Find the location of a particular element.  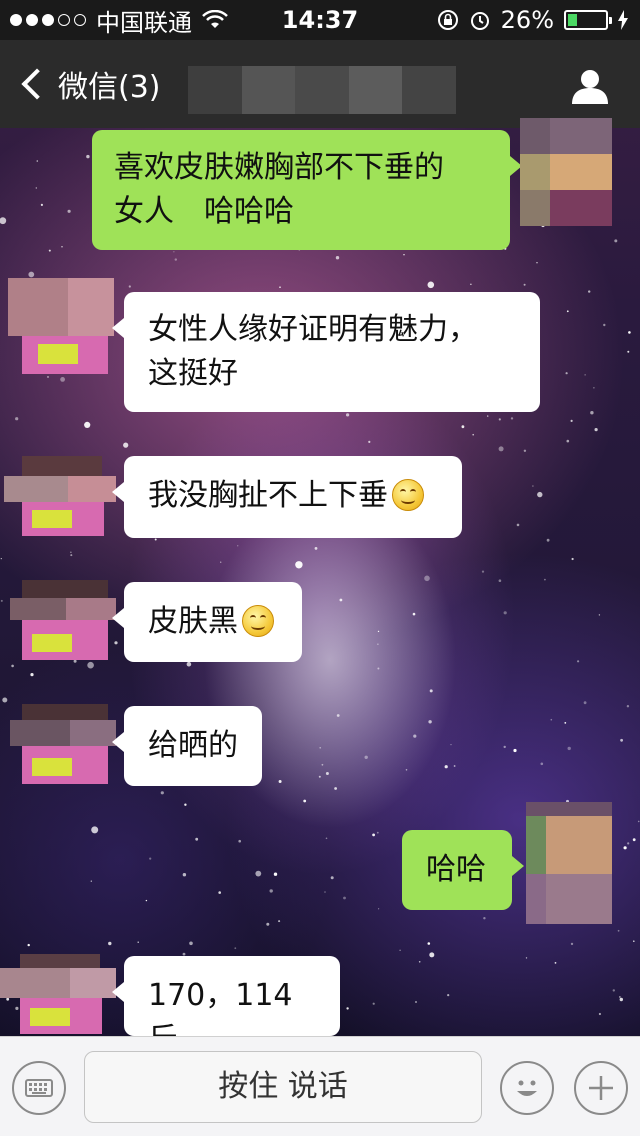

message-bubble-incoming: 170，114斤 is located at coordinates (226, 1006).